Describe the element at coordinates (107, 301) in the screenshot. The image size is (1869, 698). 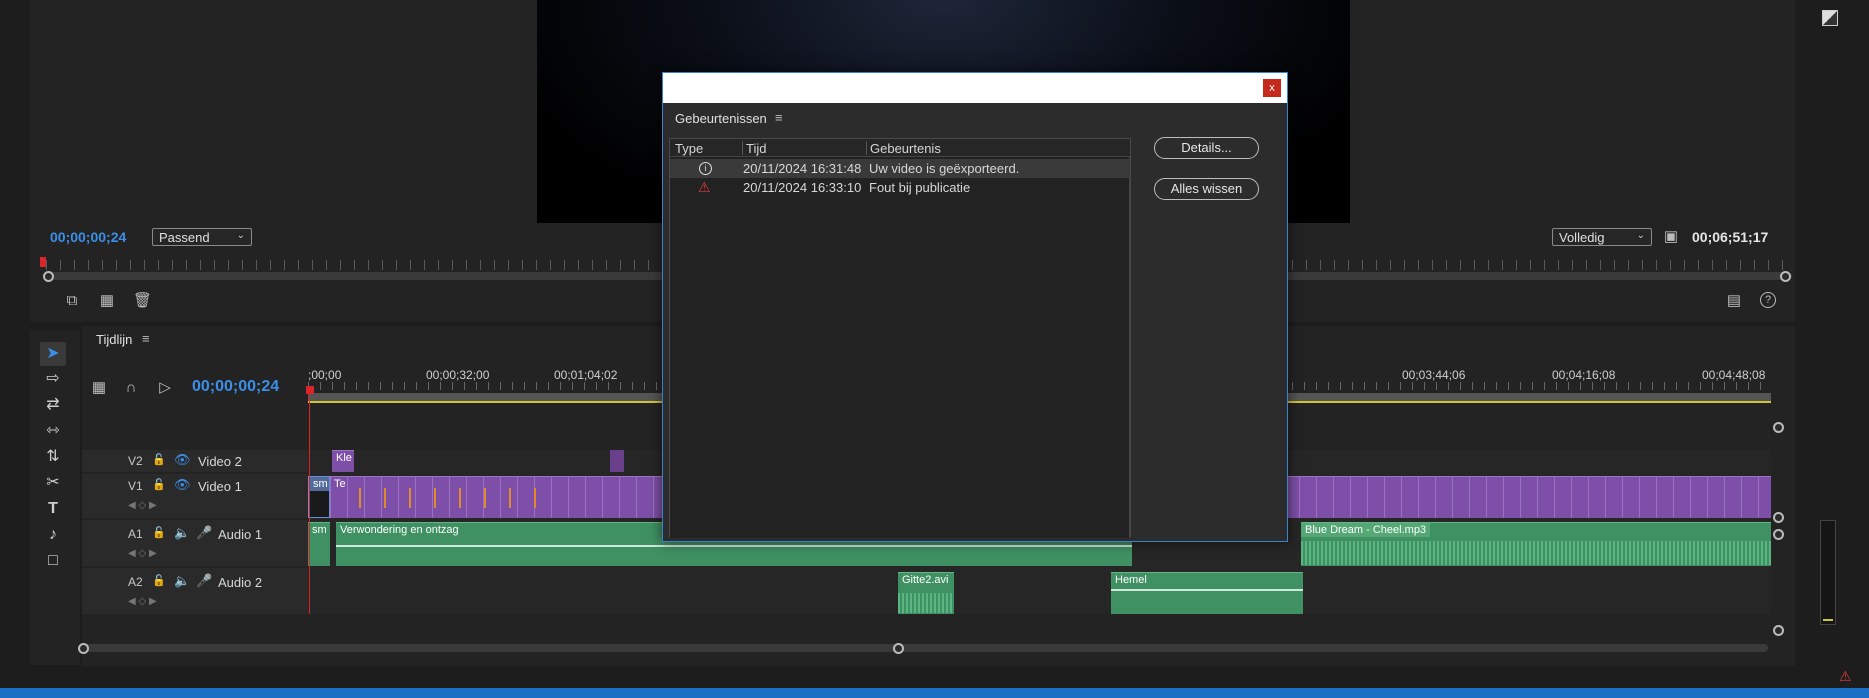
I see `film-icon: ▦` at that location.